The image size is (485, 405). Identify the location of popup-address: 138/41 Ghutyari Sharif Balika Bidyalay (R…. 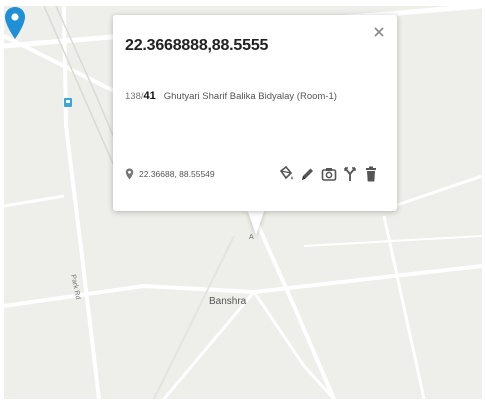
(231, 96).